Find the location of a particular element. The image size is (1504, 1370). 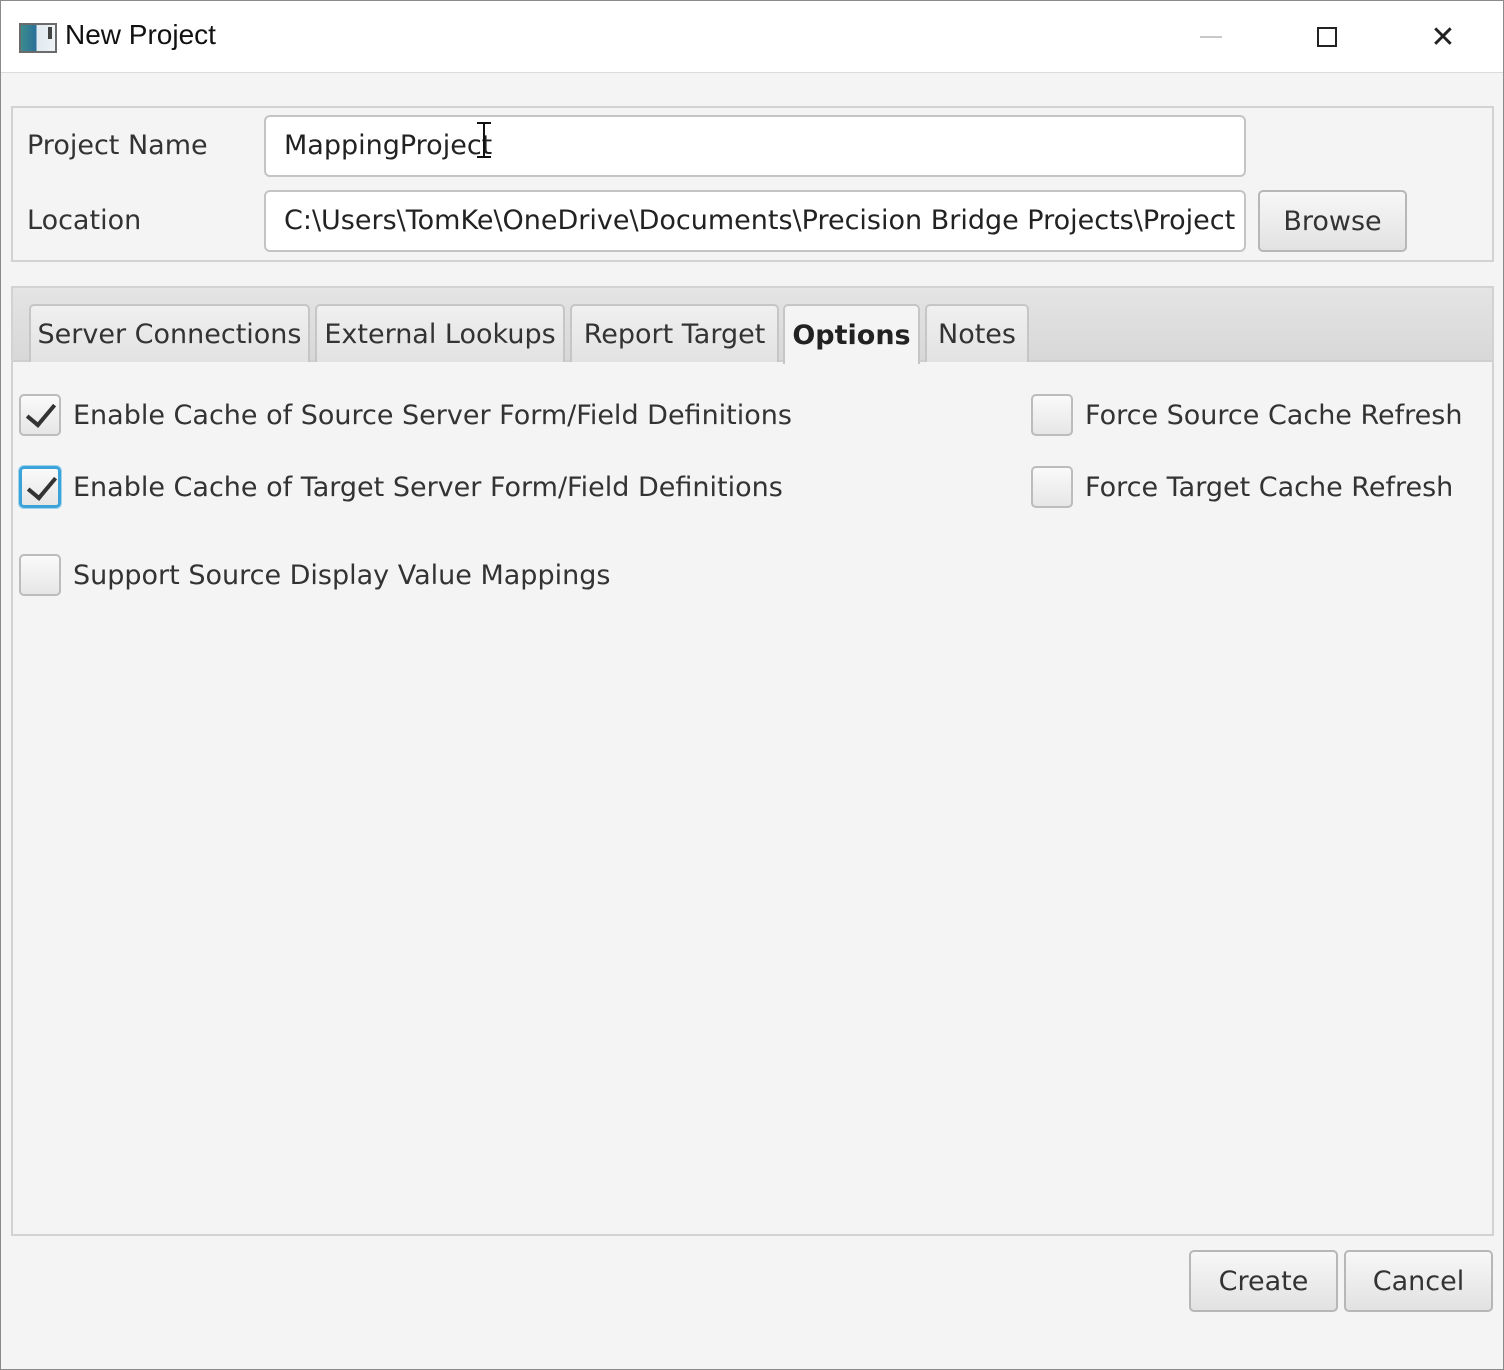

force-source-refresh-row: Force Source Cache Refresh is located at coordinates (1246, 415).